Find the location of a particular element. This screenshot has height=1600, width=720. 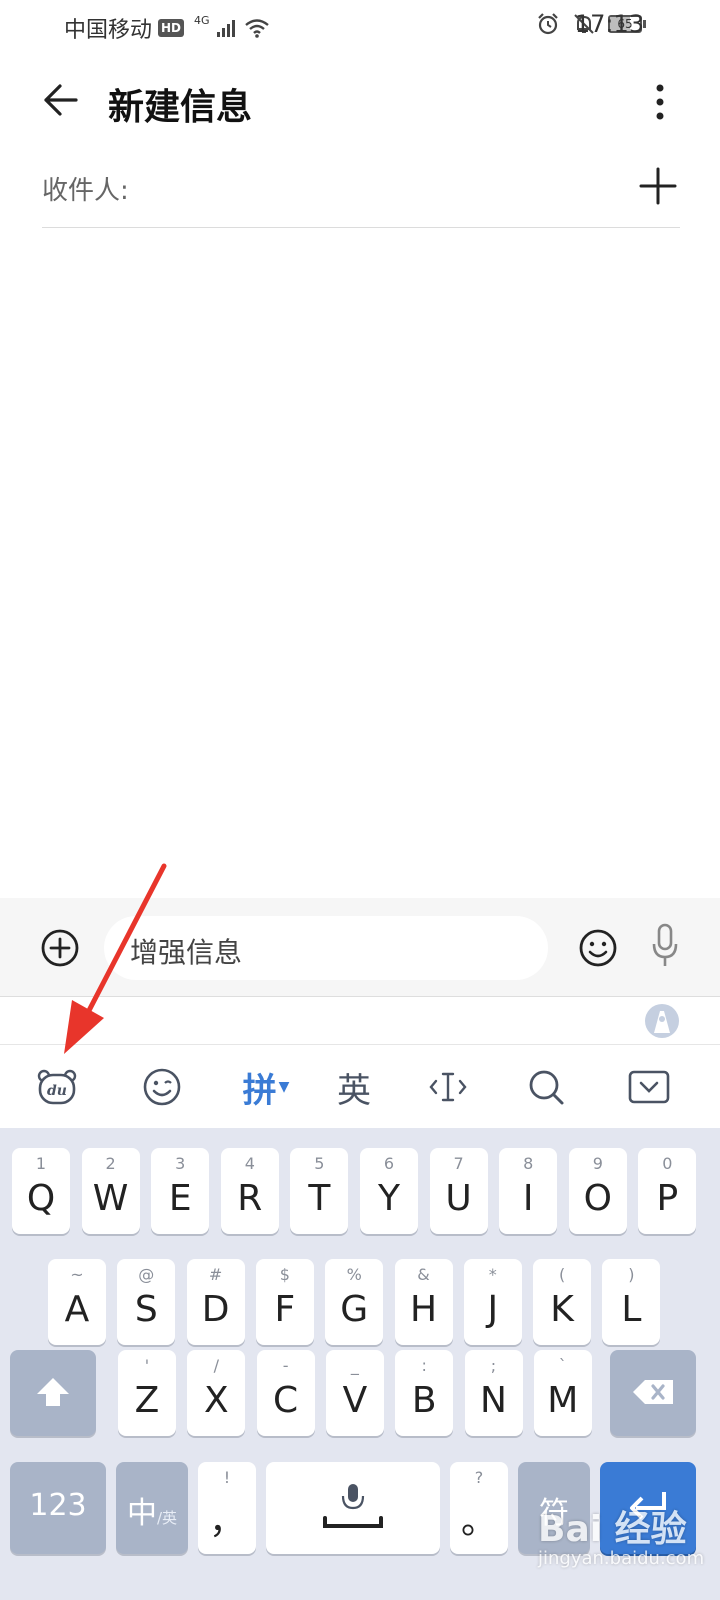

emoji-button is located at coordinates (598, 948).